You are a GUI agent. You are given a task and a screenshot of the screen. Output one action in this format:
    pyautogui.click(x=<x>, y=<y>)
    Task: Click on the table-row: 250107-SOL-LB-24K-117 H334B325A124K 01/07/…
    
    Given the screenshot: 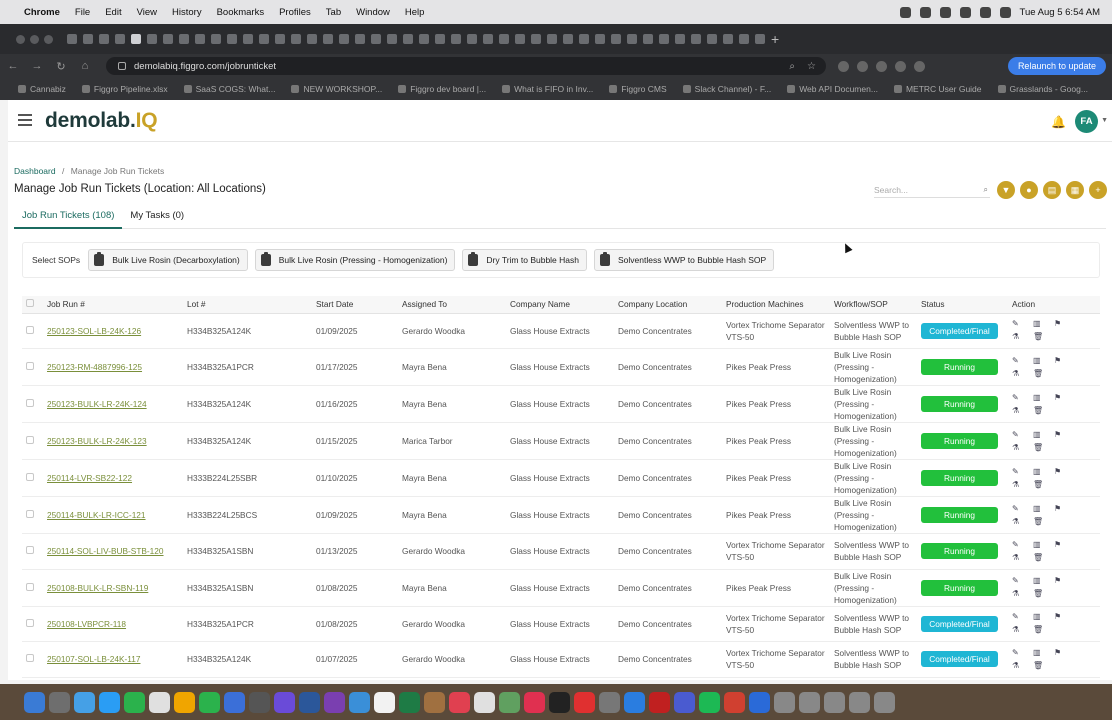 What is the action you would take?
    pyautogui.click(x=561, y=659)
    